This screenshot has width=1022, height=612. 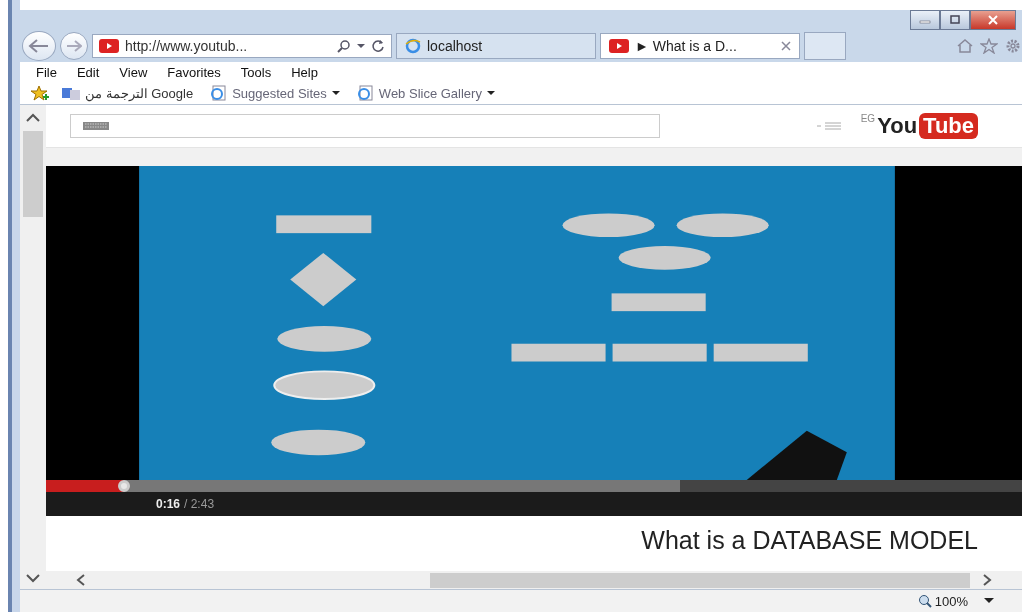 I want to click on horizontal-scrollbar, so click(x=534, y=580).